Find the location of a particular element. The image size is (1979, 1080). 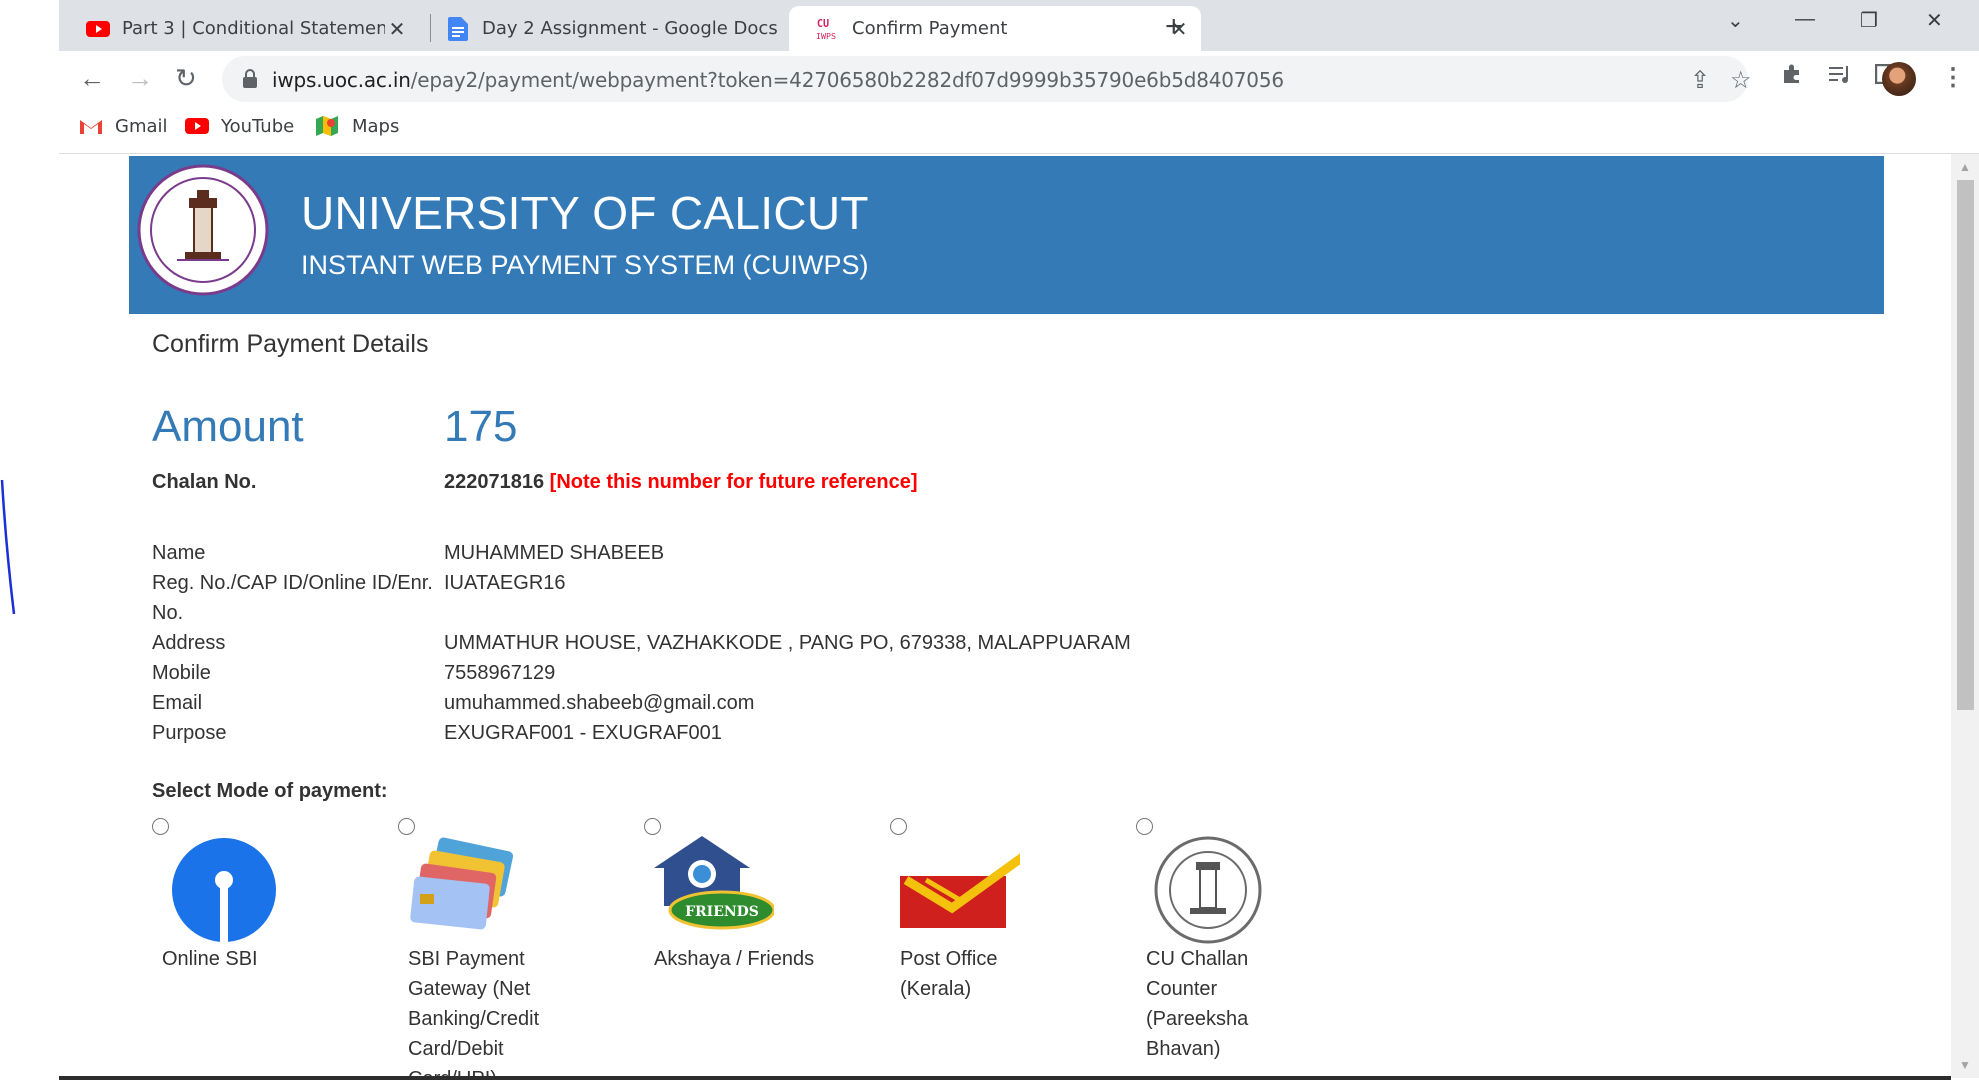

tab-title: Confirm Payment is located at coordinates (930, 28).